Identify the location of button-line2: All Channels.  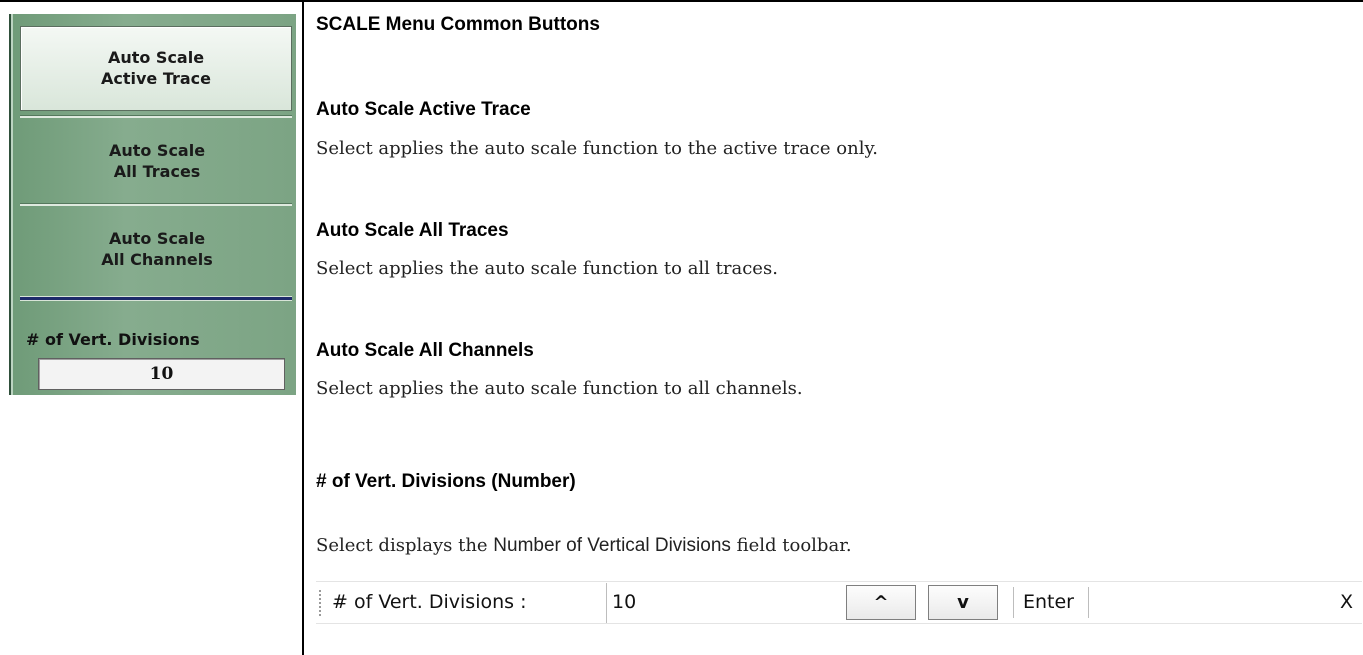
(157, 259).